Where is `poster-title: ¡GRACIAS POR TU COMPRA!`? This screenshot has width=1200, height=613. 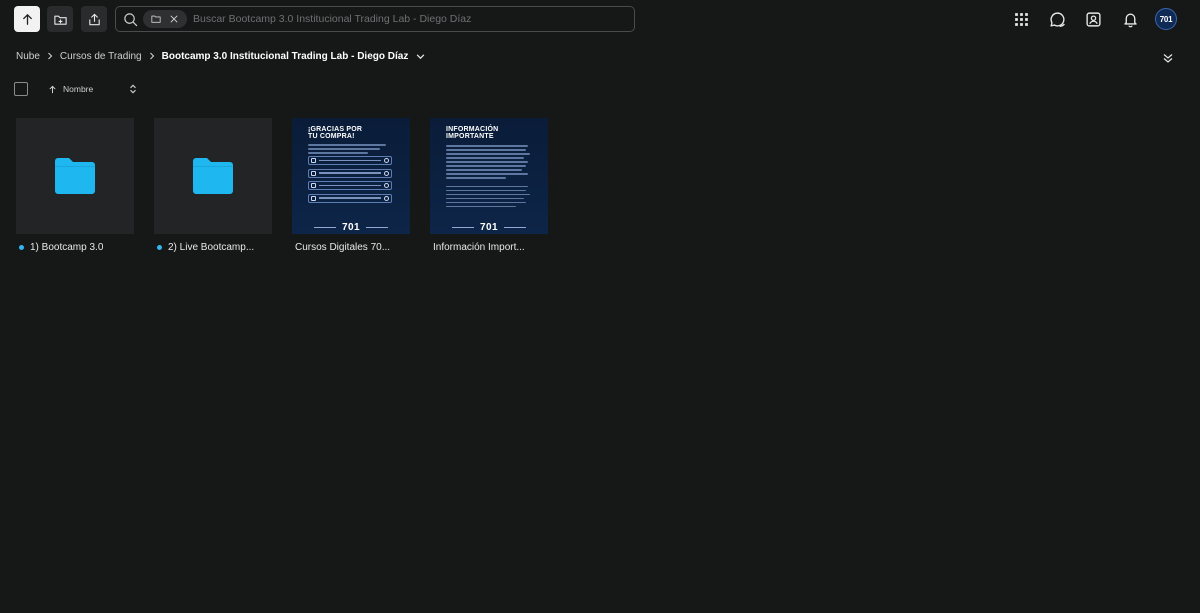
poster-title: ¡GRACIAS POR TU COMPRA! is located at coordinates (335, 133).